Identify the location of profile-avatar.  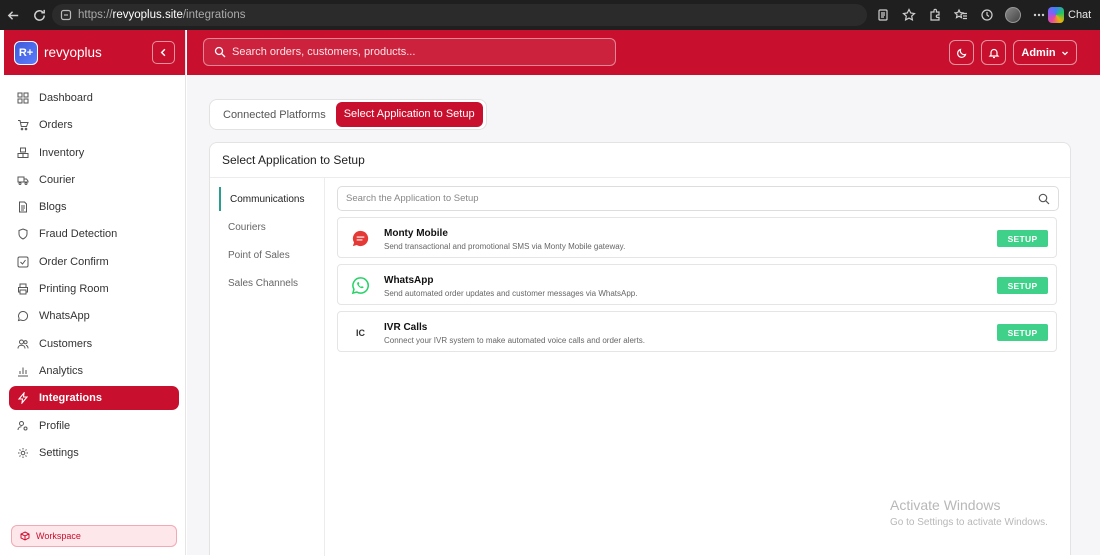
(1013, 15).